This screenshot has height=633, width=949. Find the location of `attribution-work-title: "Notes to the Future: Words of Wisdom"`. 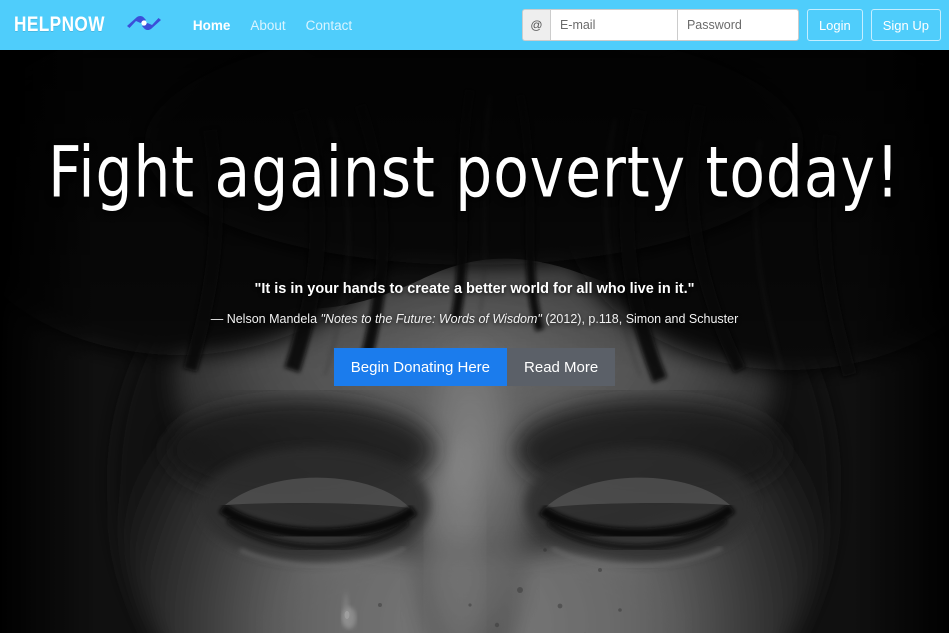

attribution-work-title: "Notes to the Future: Words of Wisdom" is located at coordinates (431, 319).